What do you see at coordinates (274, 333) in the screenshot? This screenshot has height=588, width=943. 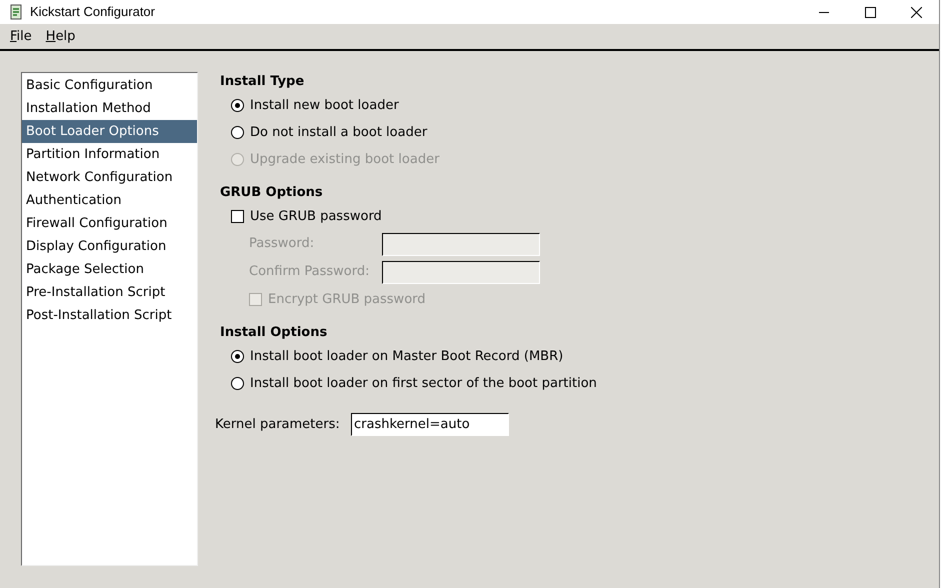 I see `section-heading: Install Options` at bounding box center [274, 333].